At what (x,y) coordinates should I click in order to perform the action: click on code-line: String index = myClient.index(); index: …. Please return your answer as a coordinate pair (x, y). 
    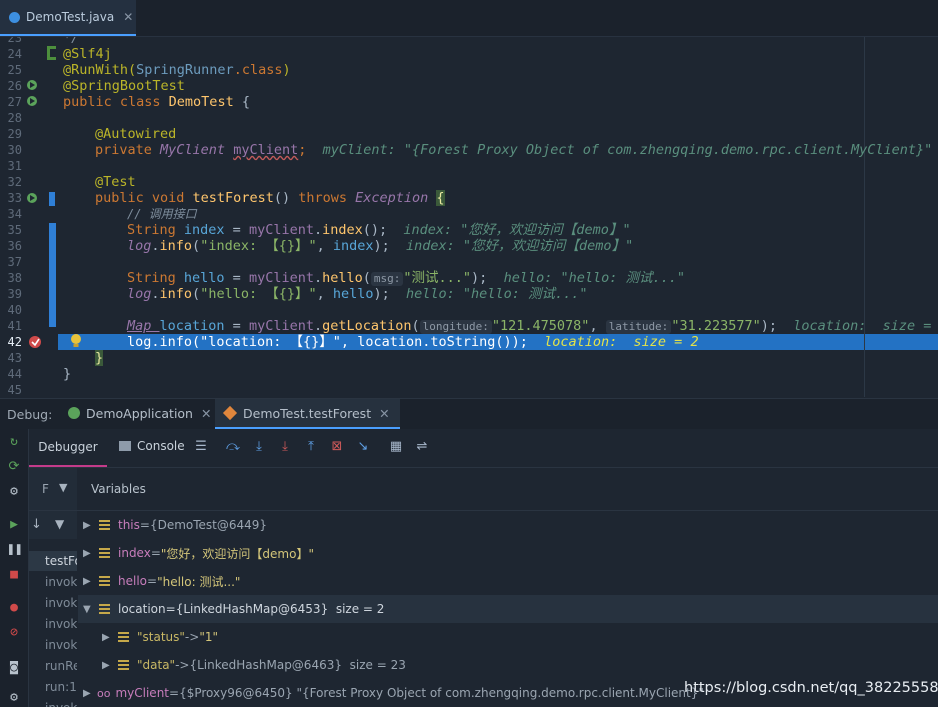
    Looking at the image, I should click on (379, 230).